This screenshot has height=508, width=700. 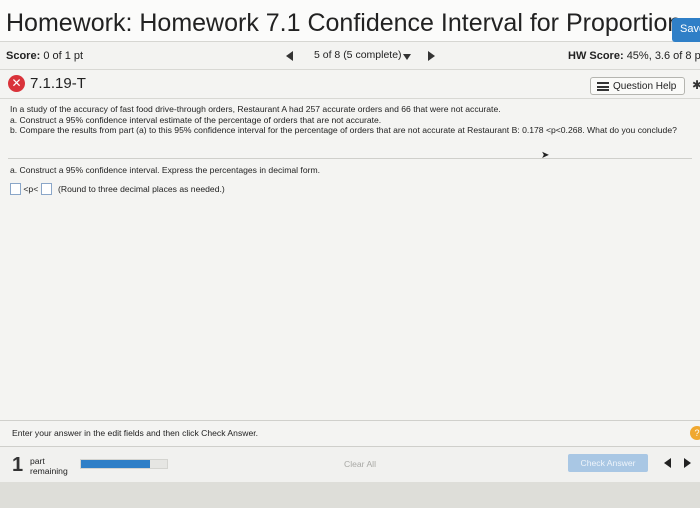 What do you see at coordinates (696, 85) in the screenshot?
I see `gear-icon: ✱` at bounding box center [696, 85].